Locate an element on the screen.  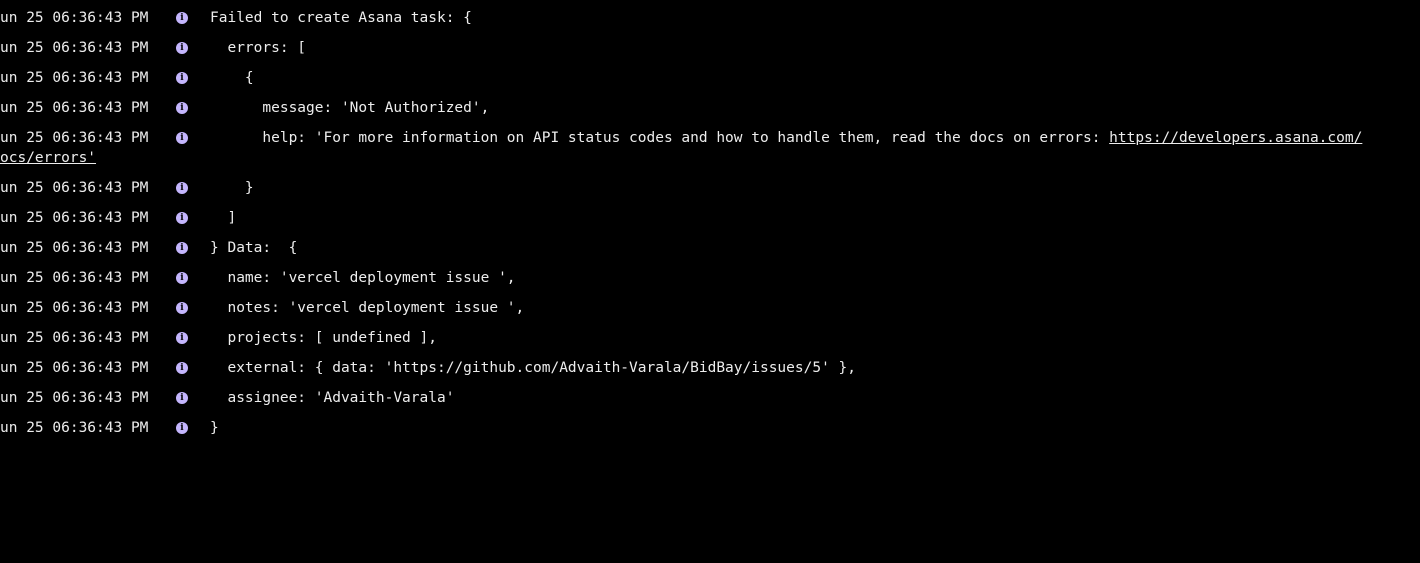
log-message: name: 'vercel deployment issue ', is located at coordinates (363, 278).